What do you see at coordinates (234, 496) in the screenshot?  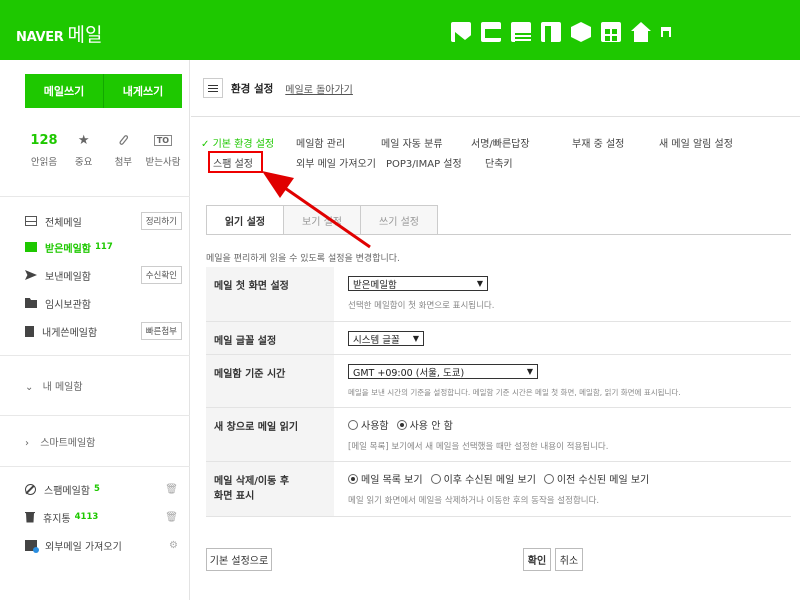 I see `setting-label-line2: 화면 표시` at bounding box center [234, 496].